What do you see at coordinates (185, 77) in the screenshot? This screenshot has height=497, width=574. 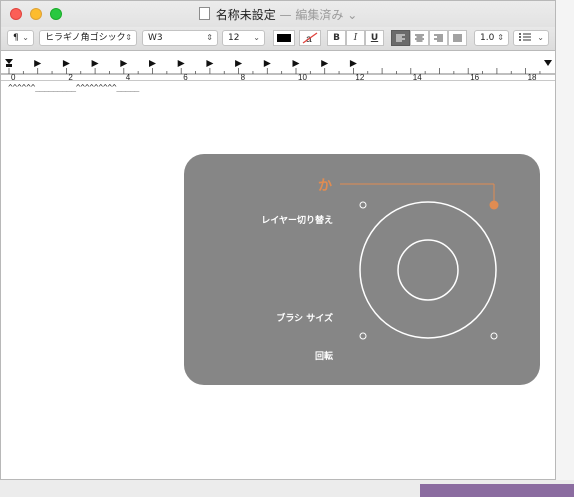 I see `ruler-number: 6` at bounding box center [185, 77].